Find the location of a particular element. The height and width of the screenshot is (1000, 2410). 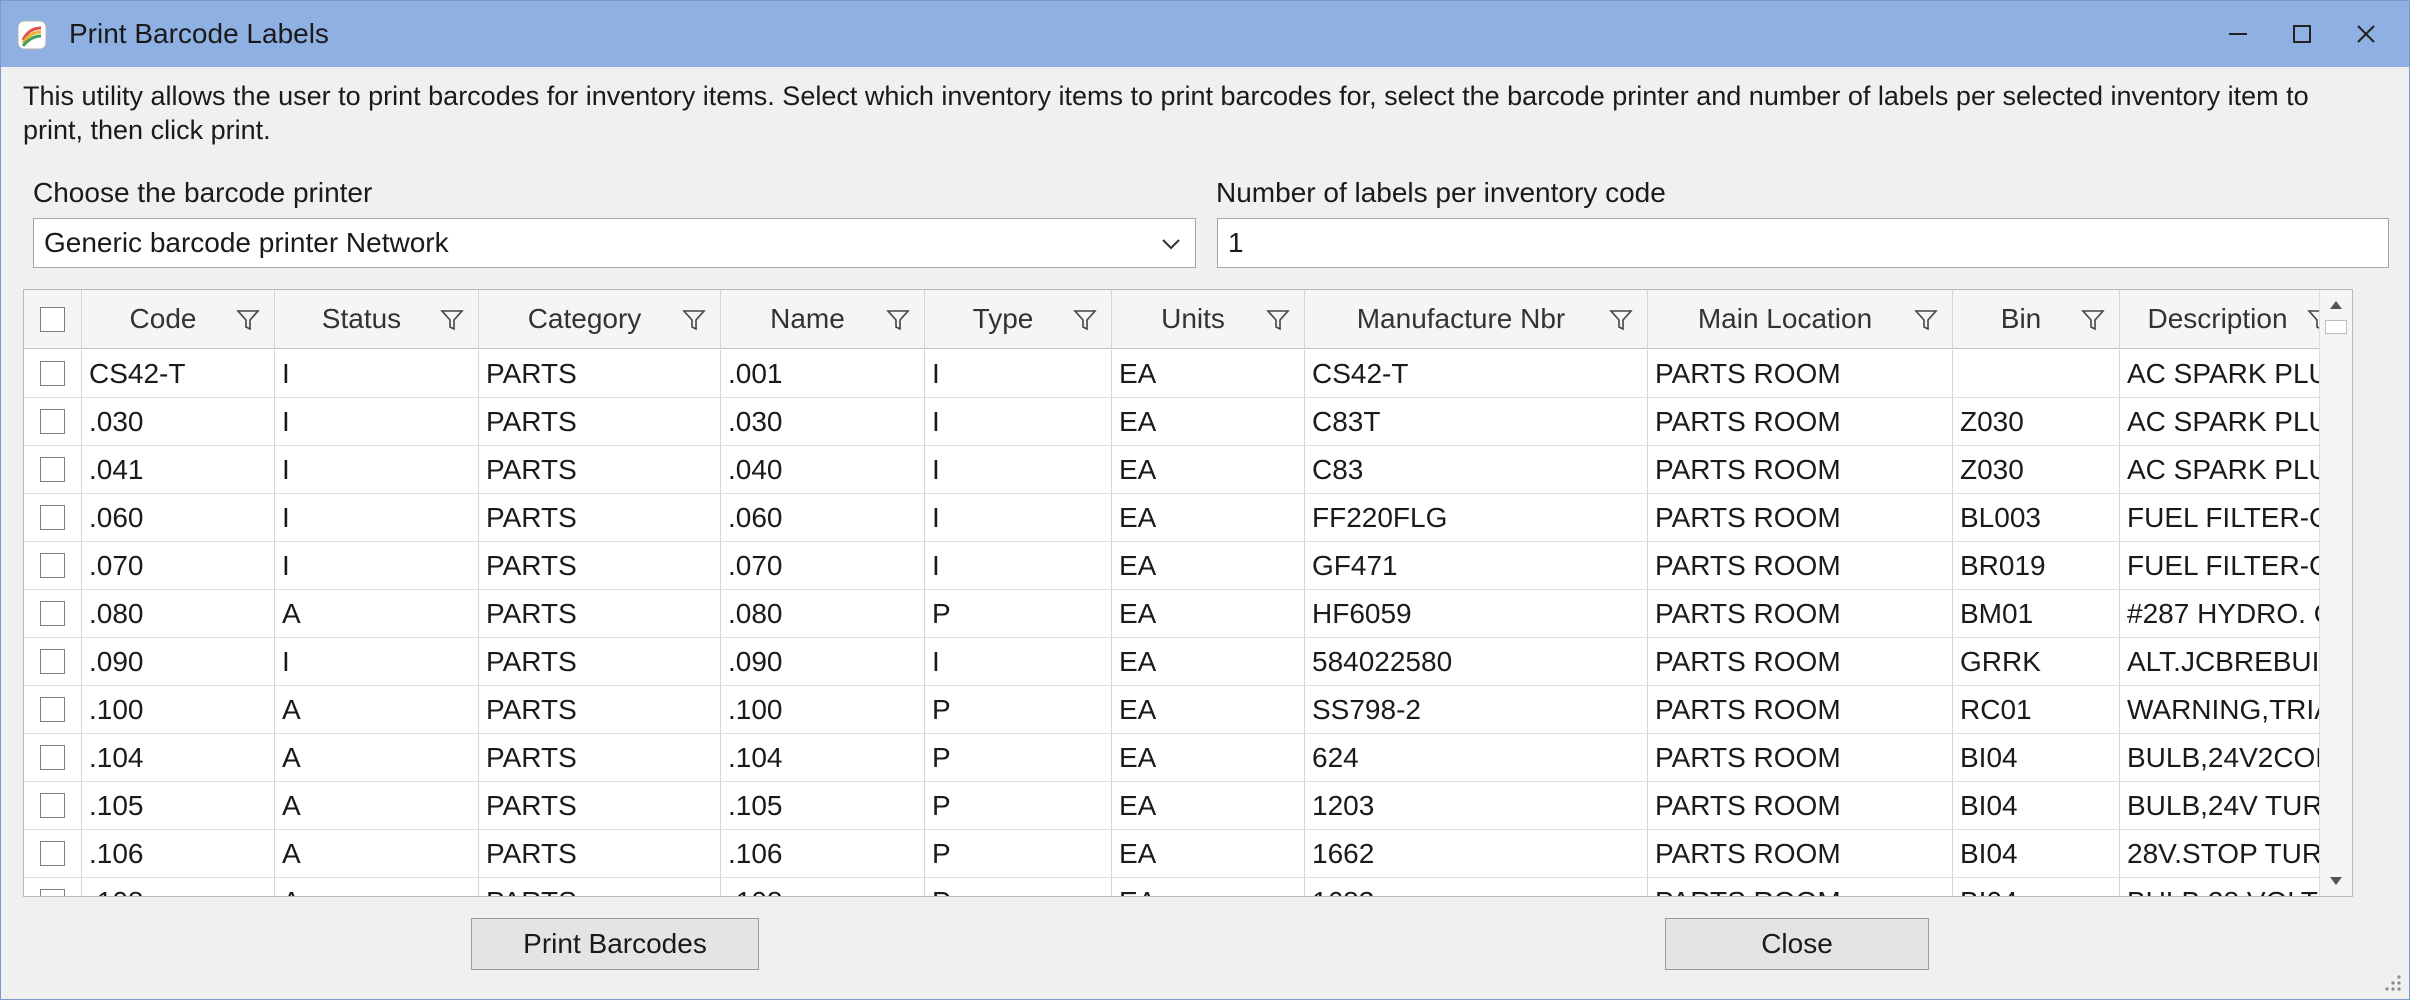

cell-manufacture-nbr: 1662 is located at coordinates (1476, 853).